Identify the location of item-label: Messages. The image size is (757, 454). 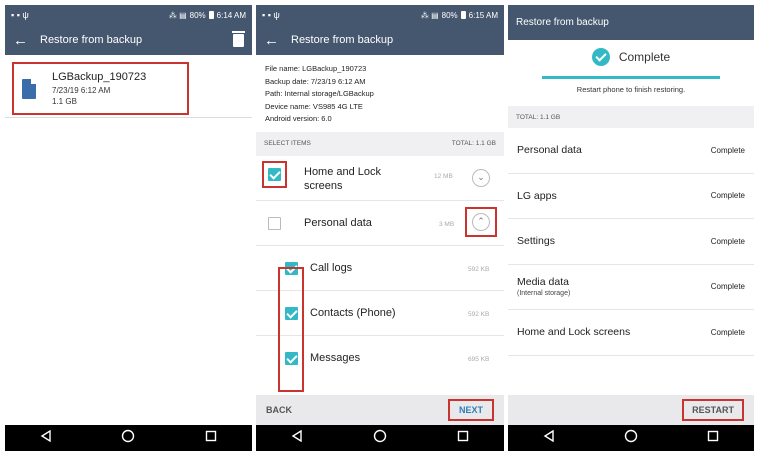
(335, 357).